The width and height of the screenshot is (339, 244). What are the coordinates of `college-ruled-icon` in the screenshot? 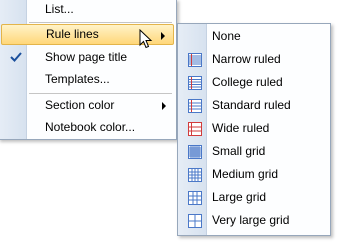 It's located at (195, 83).